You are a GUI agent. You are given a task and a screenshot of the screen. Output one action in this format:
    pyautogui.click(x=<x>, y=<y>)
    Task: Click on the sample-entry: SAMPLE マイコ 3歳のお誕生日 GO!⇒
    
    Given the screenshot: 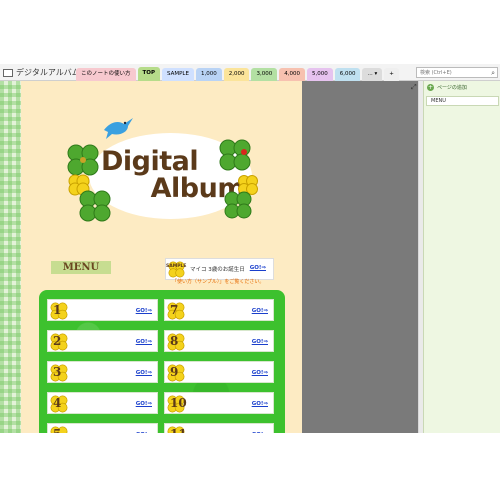 What is the action you would take?
    pyautogui.click(x=219, y=269)
    